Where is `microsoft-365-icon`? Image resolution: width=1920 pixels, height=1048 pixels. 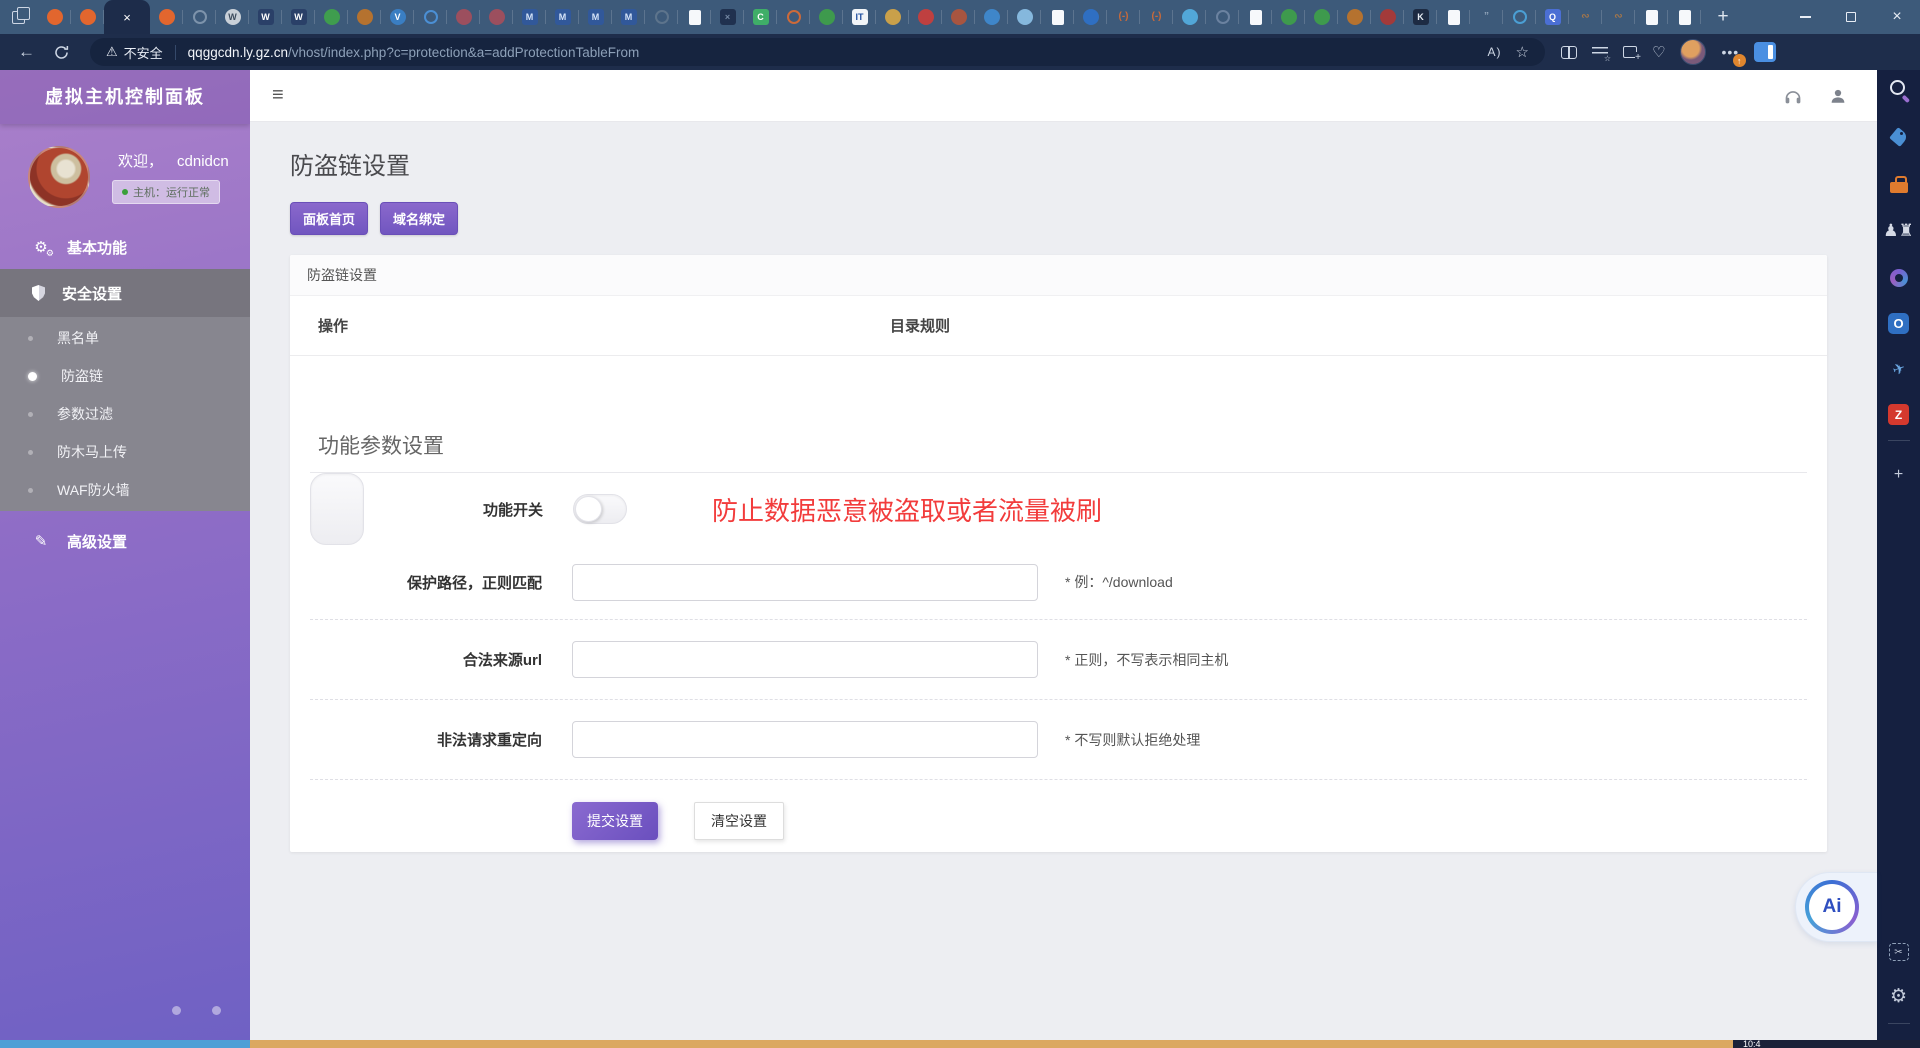
microsoft-365-icon is located at coordinates (1899, 278).